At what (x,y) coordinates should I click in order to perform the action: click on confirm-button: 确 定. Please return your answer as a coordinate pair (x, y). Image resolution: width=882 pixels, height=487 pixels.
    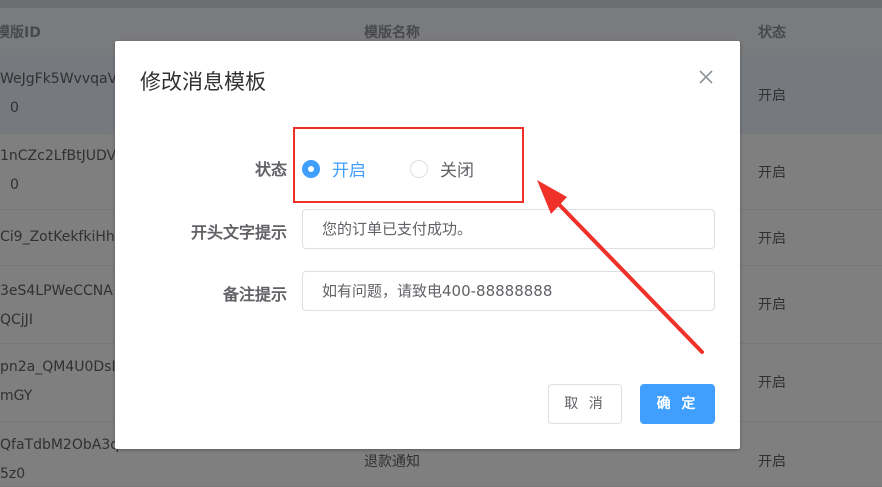
    Looking at the image, I should click on (677, 404).